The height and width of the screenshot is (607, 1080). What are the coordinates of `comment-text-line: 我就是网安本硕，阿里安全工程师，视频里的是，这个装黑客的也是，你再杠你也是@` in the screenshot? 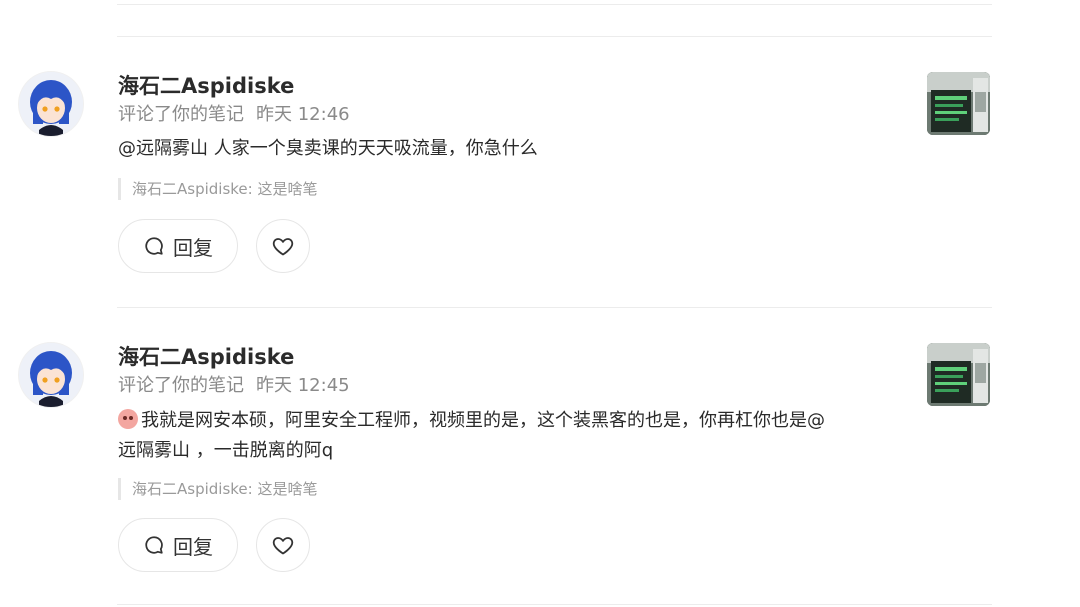 It's located at (483, 420).